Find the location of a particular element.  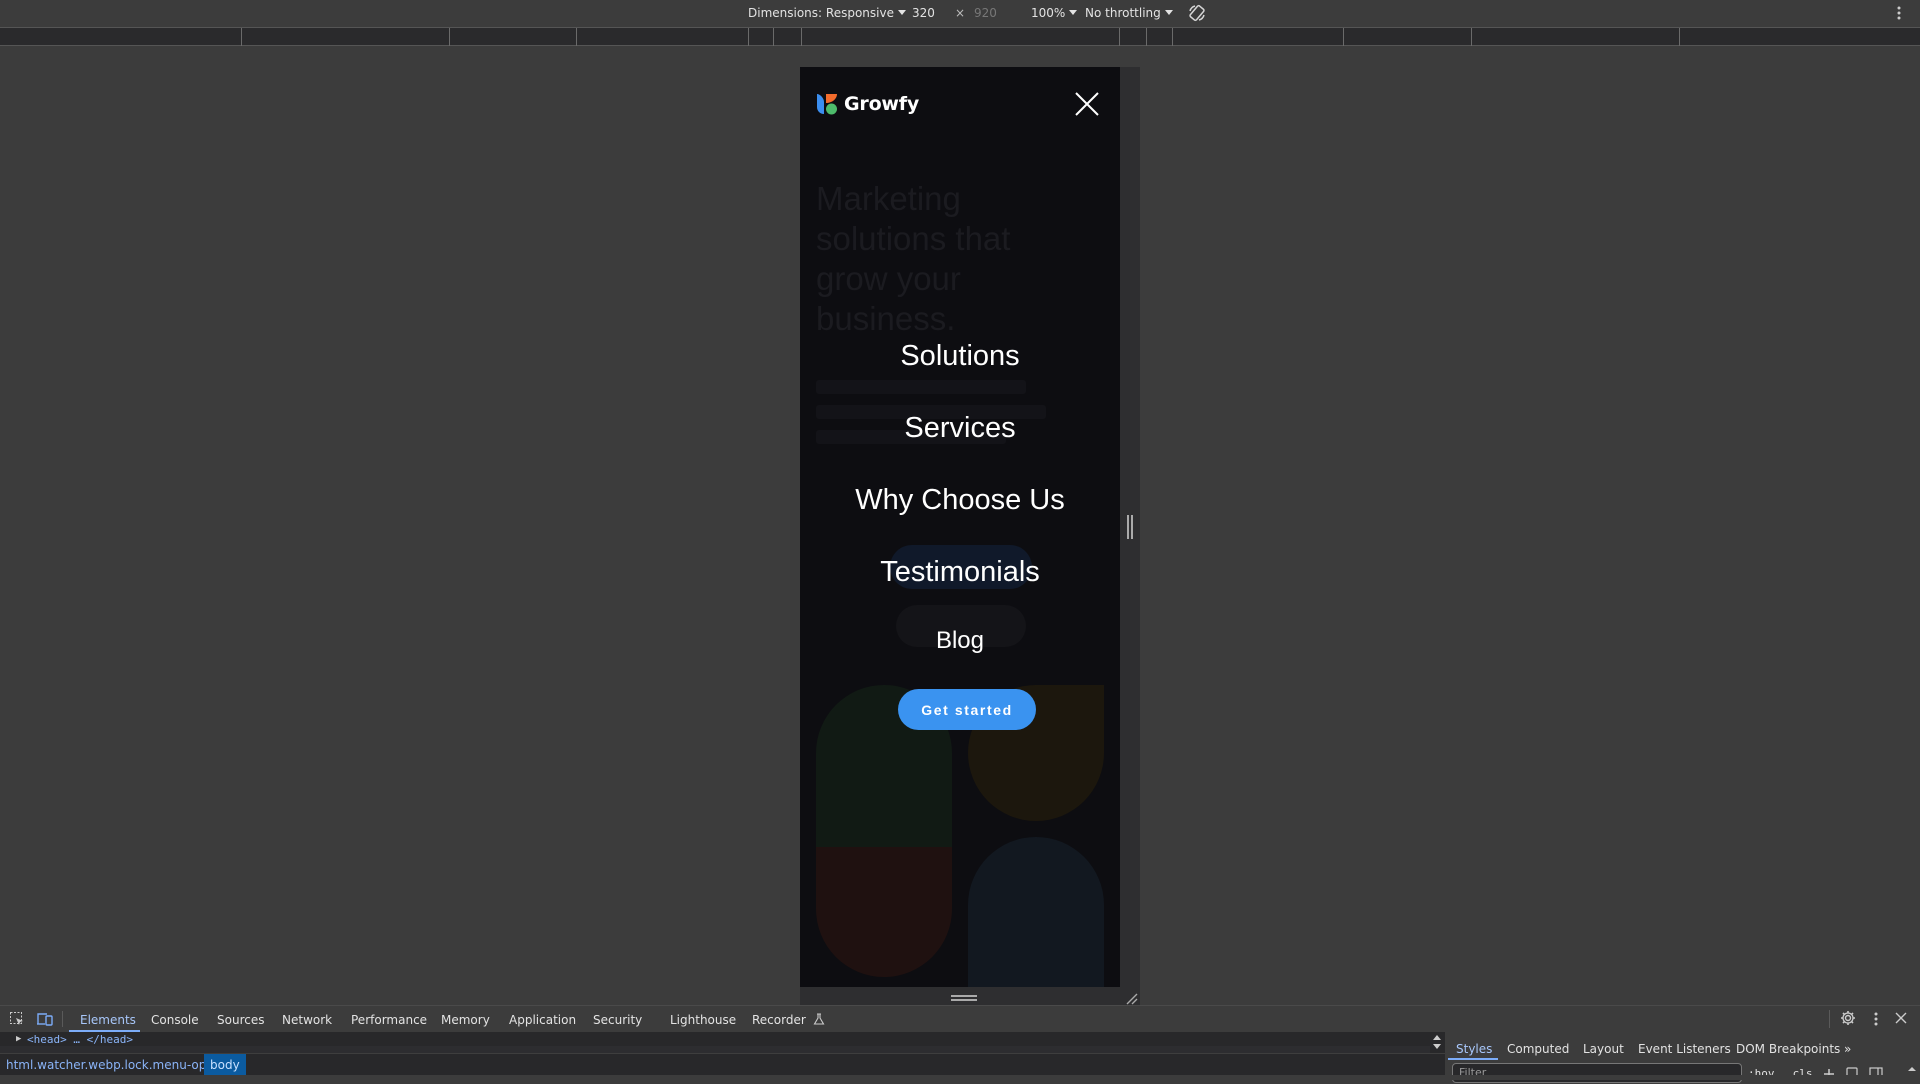

resize-handle-right is located at coordinates (1130, 527).